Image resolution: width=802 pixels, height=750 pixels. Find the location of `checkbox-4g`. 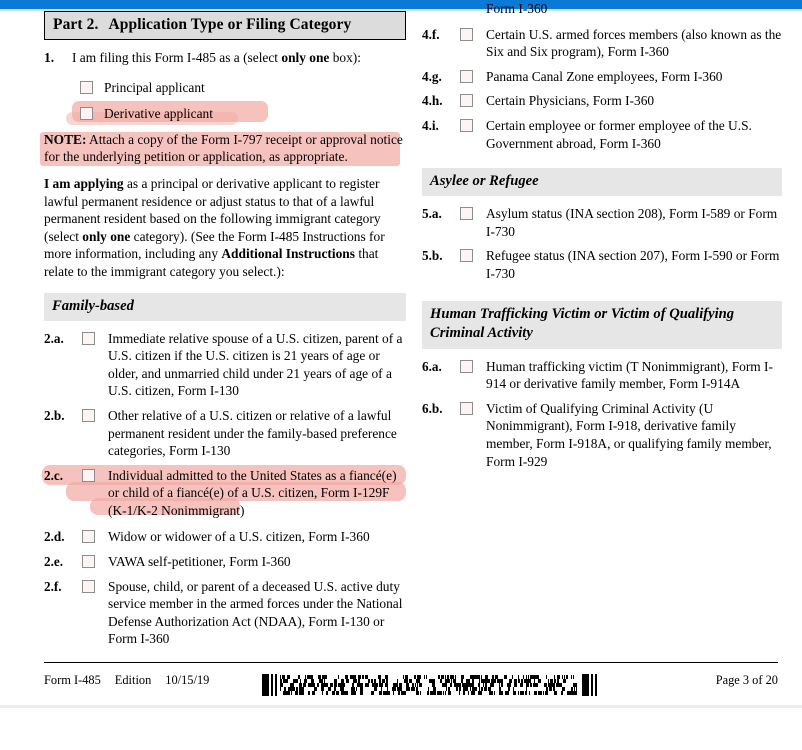

checkbox-4g is located at coordinates (466, 76).